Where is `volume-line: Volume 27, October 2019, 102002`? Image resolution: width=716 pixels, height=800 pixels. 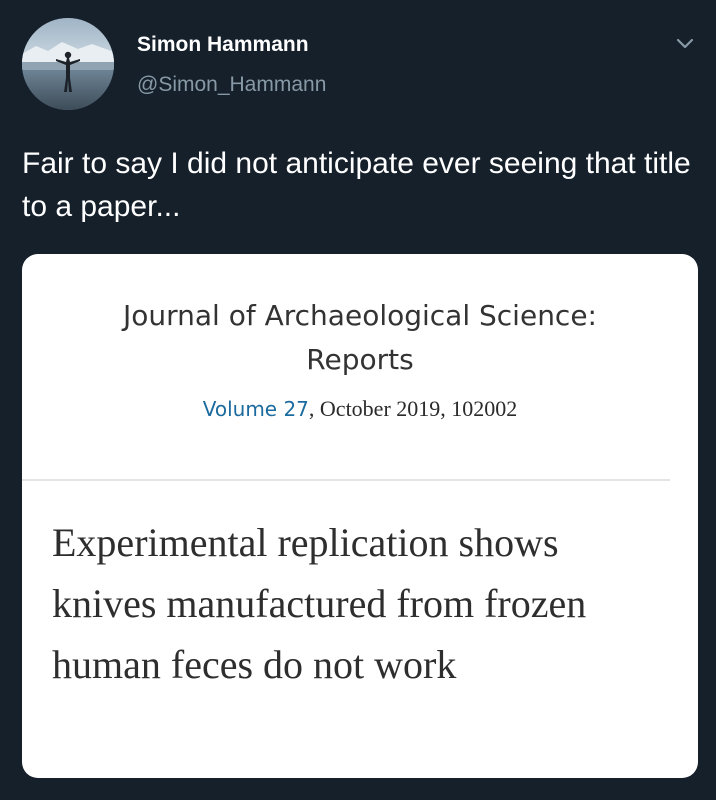
volume-line: Volume 27, October 2019, 102002 is located at coordinates (360, 409).